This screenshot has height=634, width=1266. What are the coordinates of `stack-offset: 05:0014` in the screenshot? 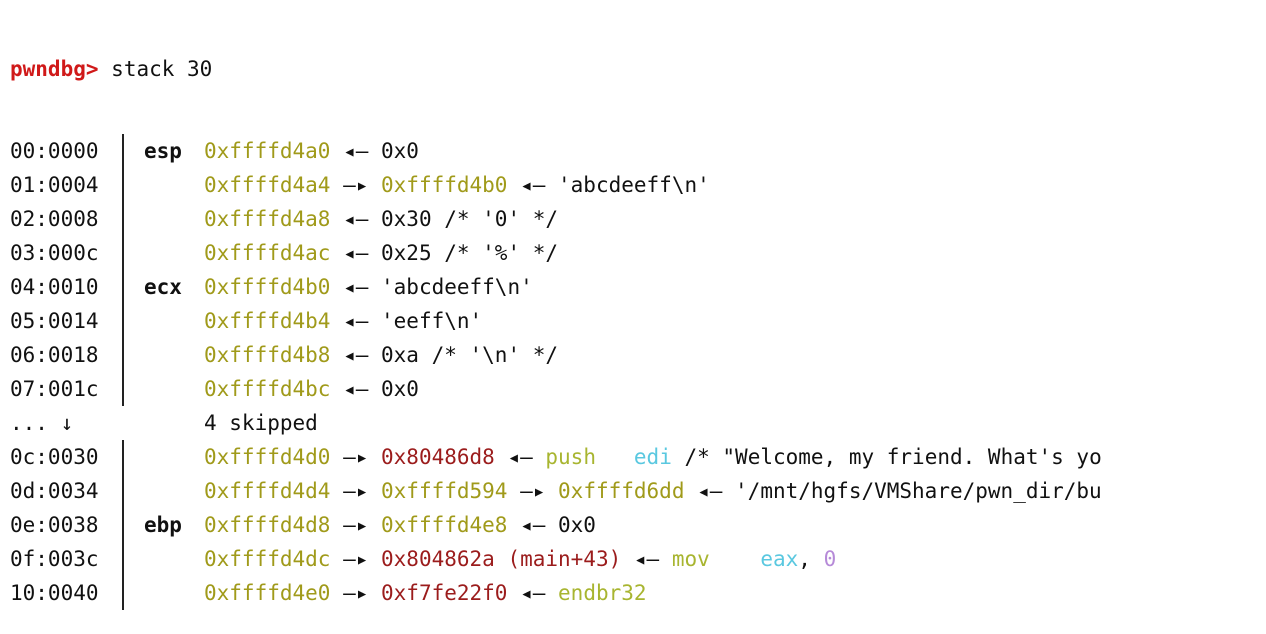 It's located at (54, 321).